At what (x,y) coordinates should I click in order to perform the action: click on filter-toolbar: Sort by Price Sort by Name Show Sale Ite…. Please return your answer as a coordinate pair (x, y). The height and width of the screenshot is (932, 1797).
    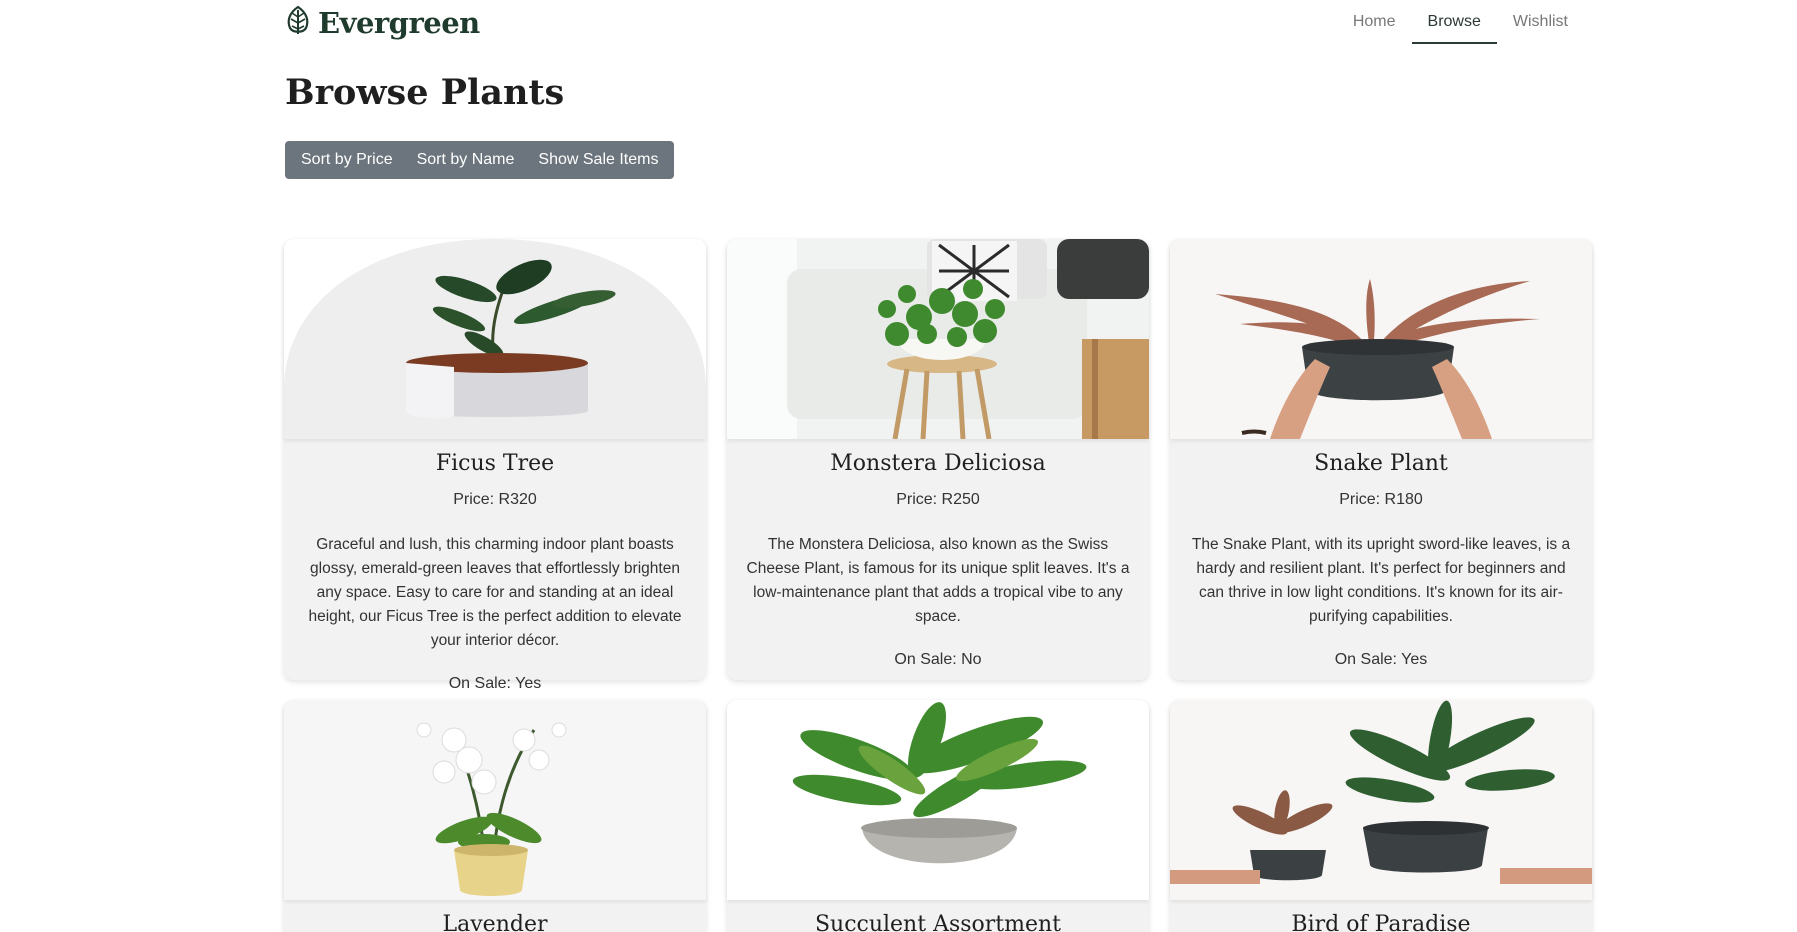
    Looking at the image, I should click on (480, 160).